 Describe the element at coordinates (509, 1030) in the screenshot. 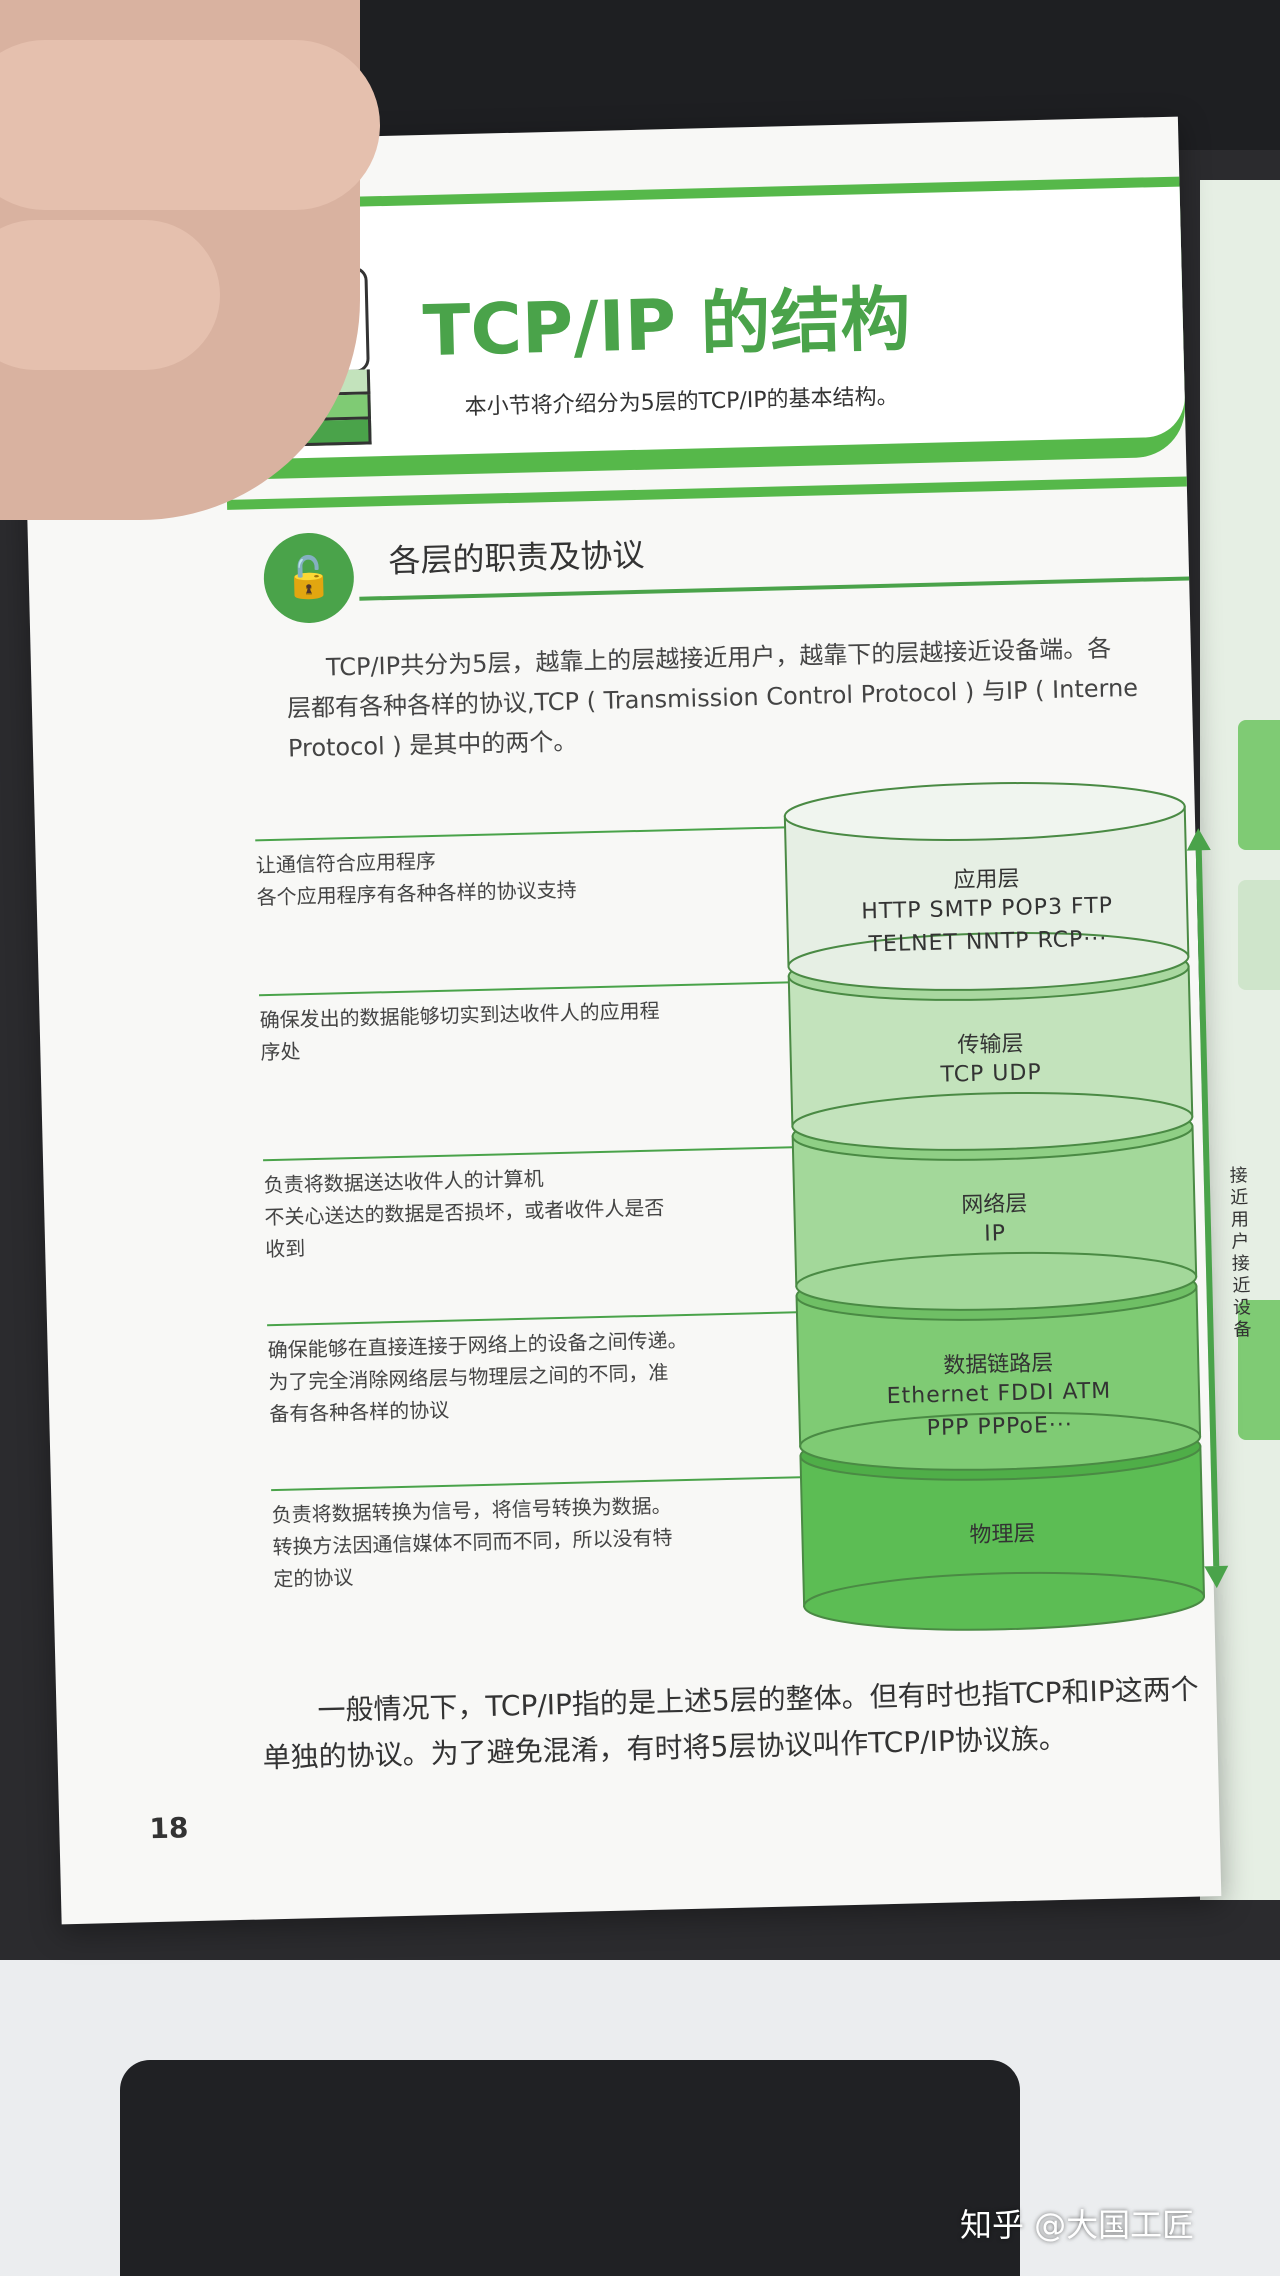

I see `layer-description-transport: 确保发出的数据能够切实到达收件人的应用程 序处` at that location.